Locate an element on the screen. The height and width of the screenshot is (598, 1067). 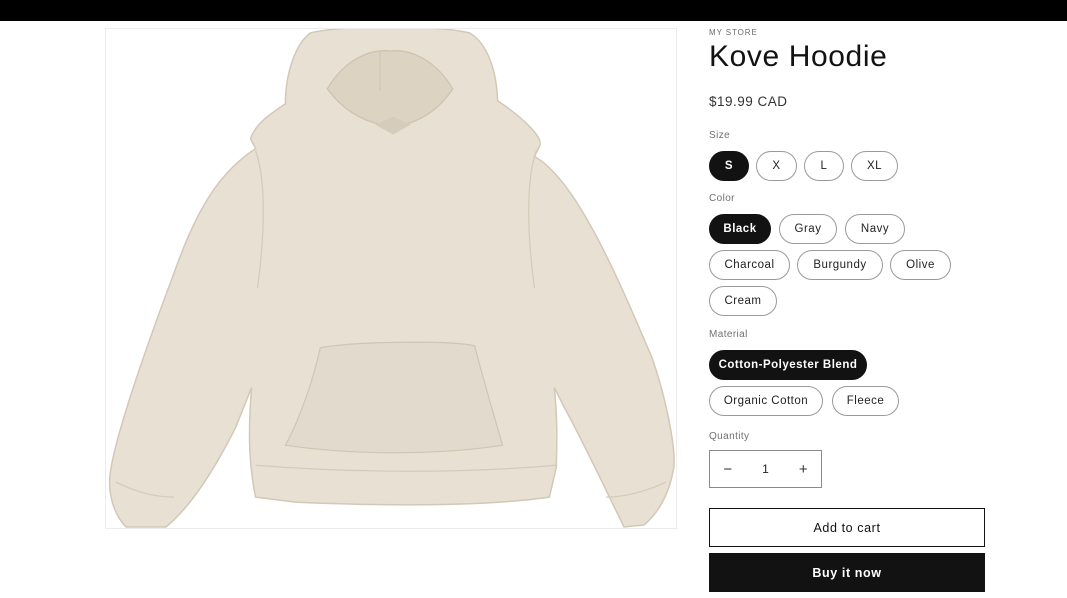
color-label: Color is located at coordinates (722, 198).